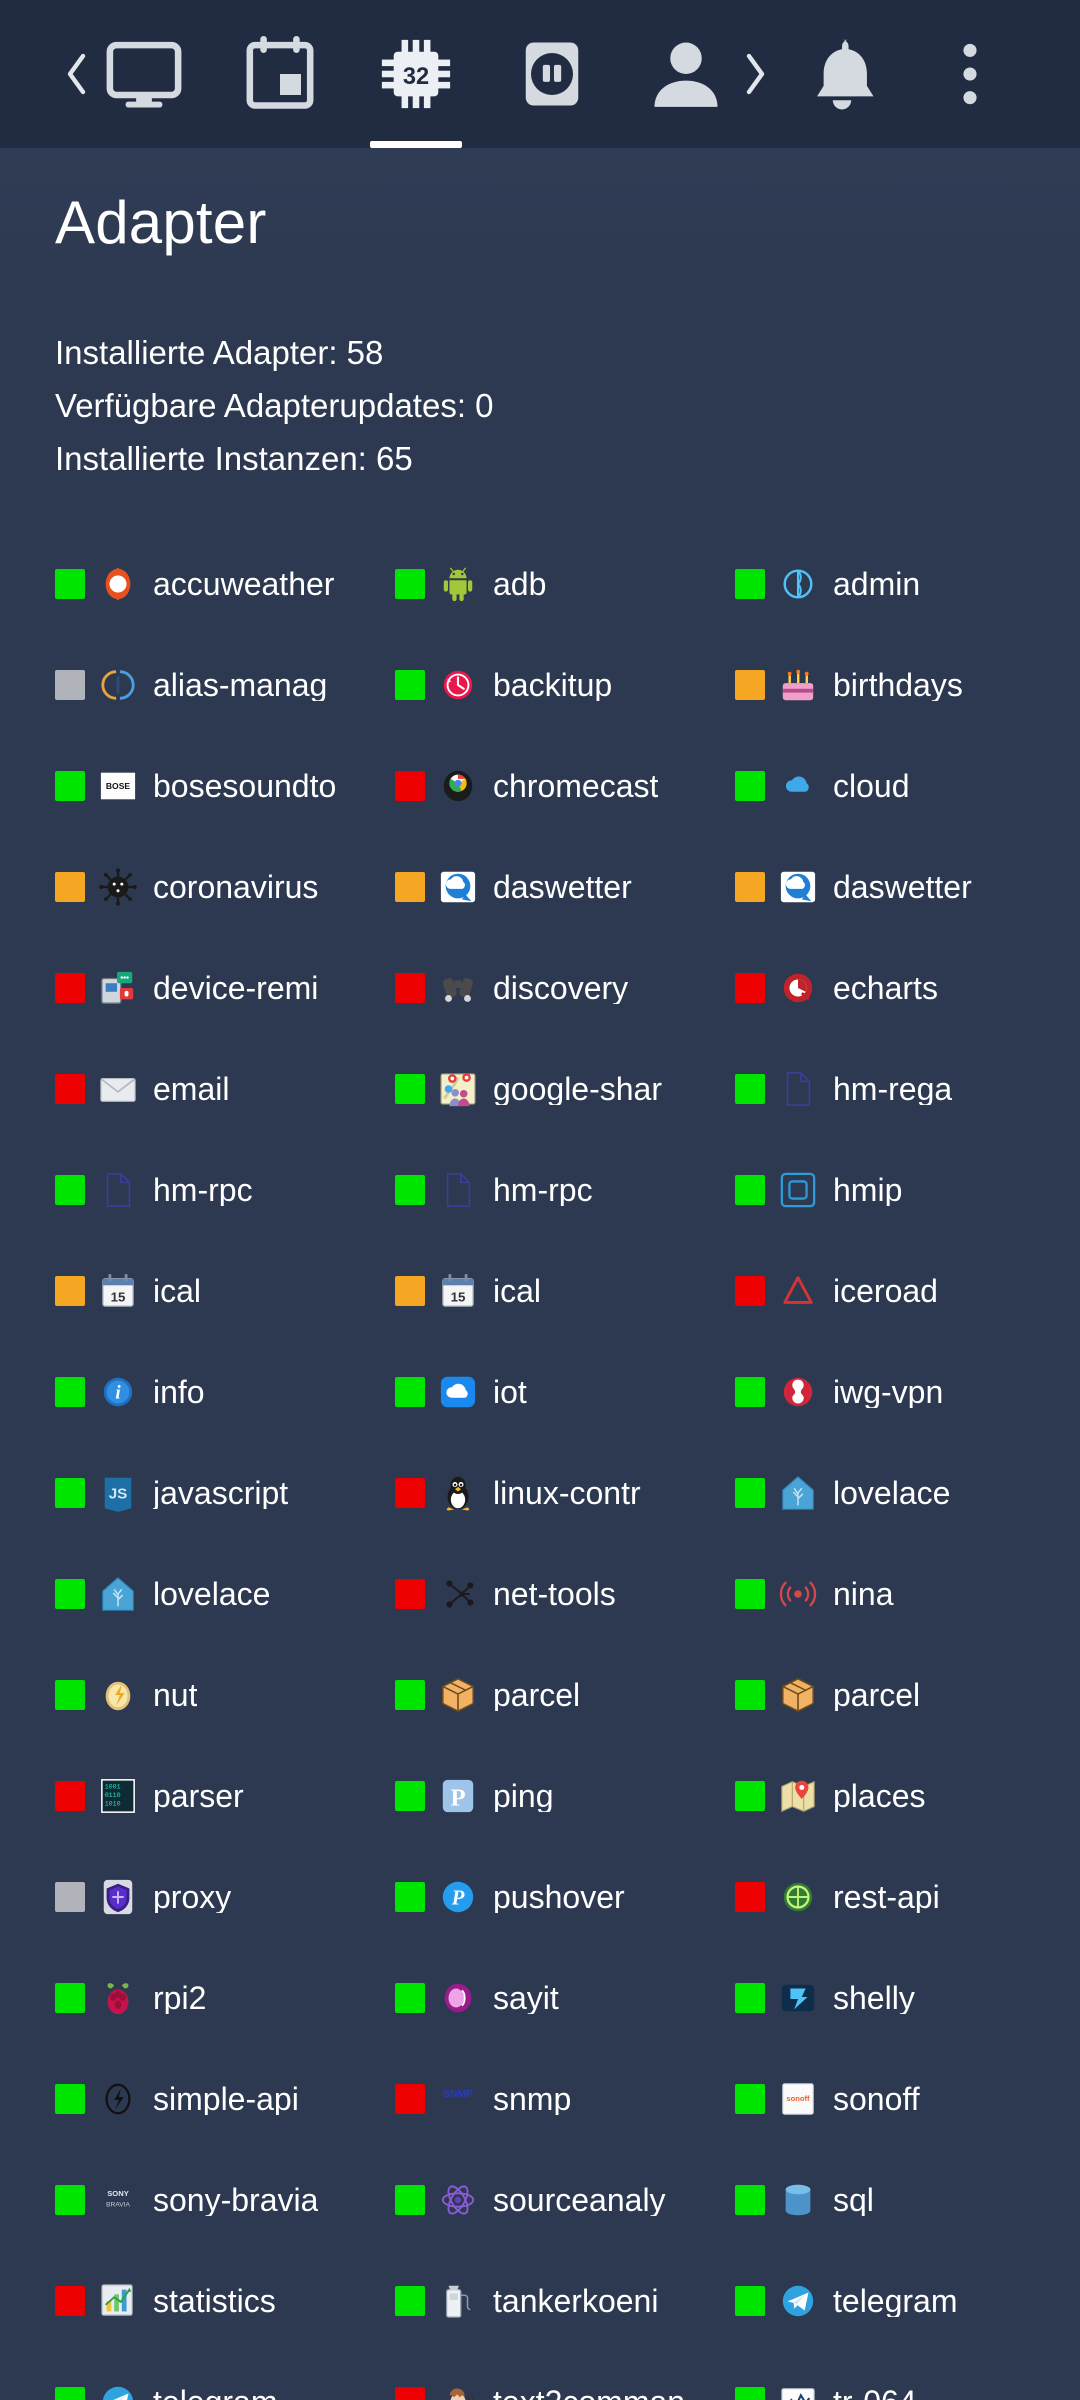  I want to click on notifications-button, so click(842, 74).